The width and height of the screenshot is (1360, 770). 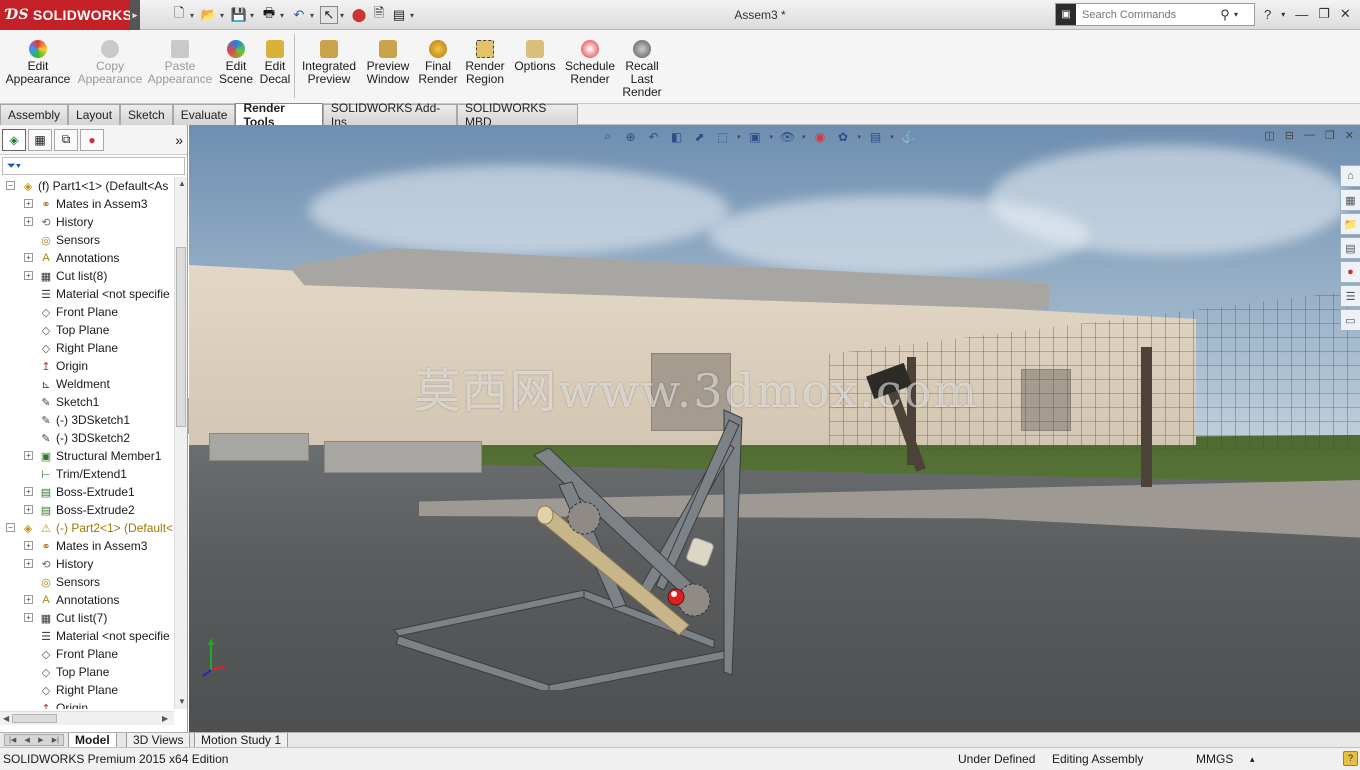 I want to click on open-folder-icon: 📂, so click(x=209, y=15).